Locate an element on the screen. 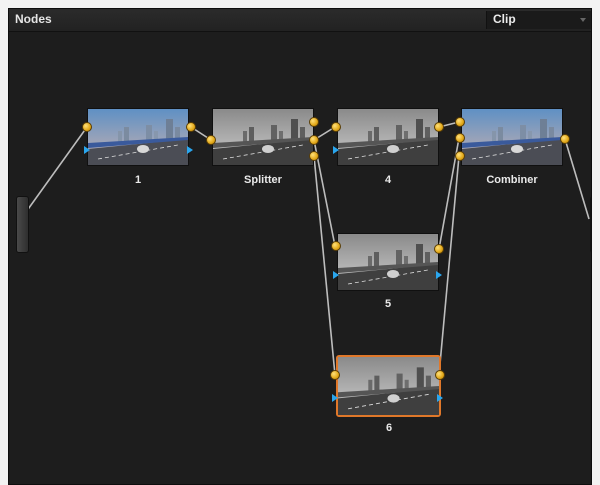 The height and width of the screenshot is (485, 600). node-5-label: 5 is located at coordinates (388, 304).